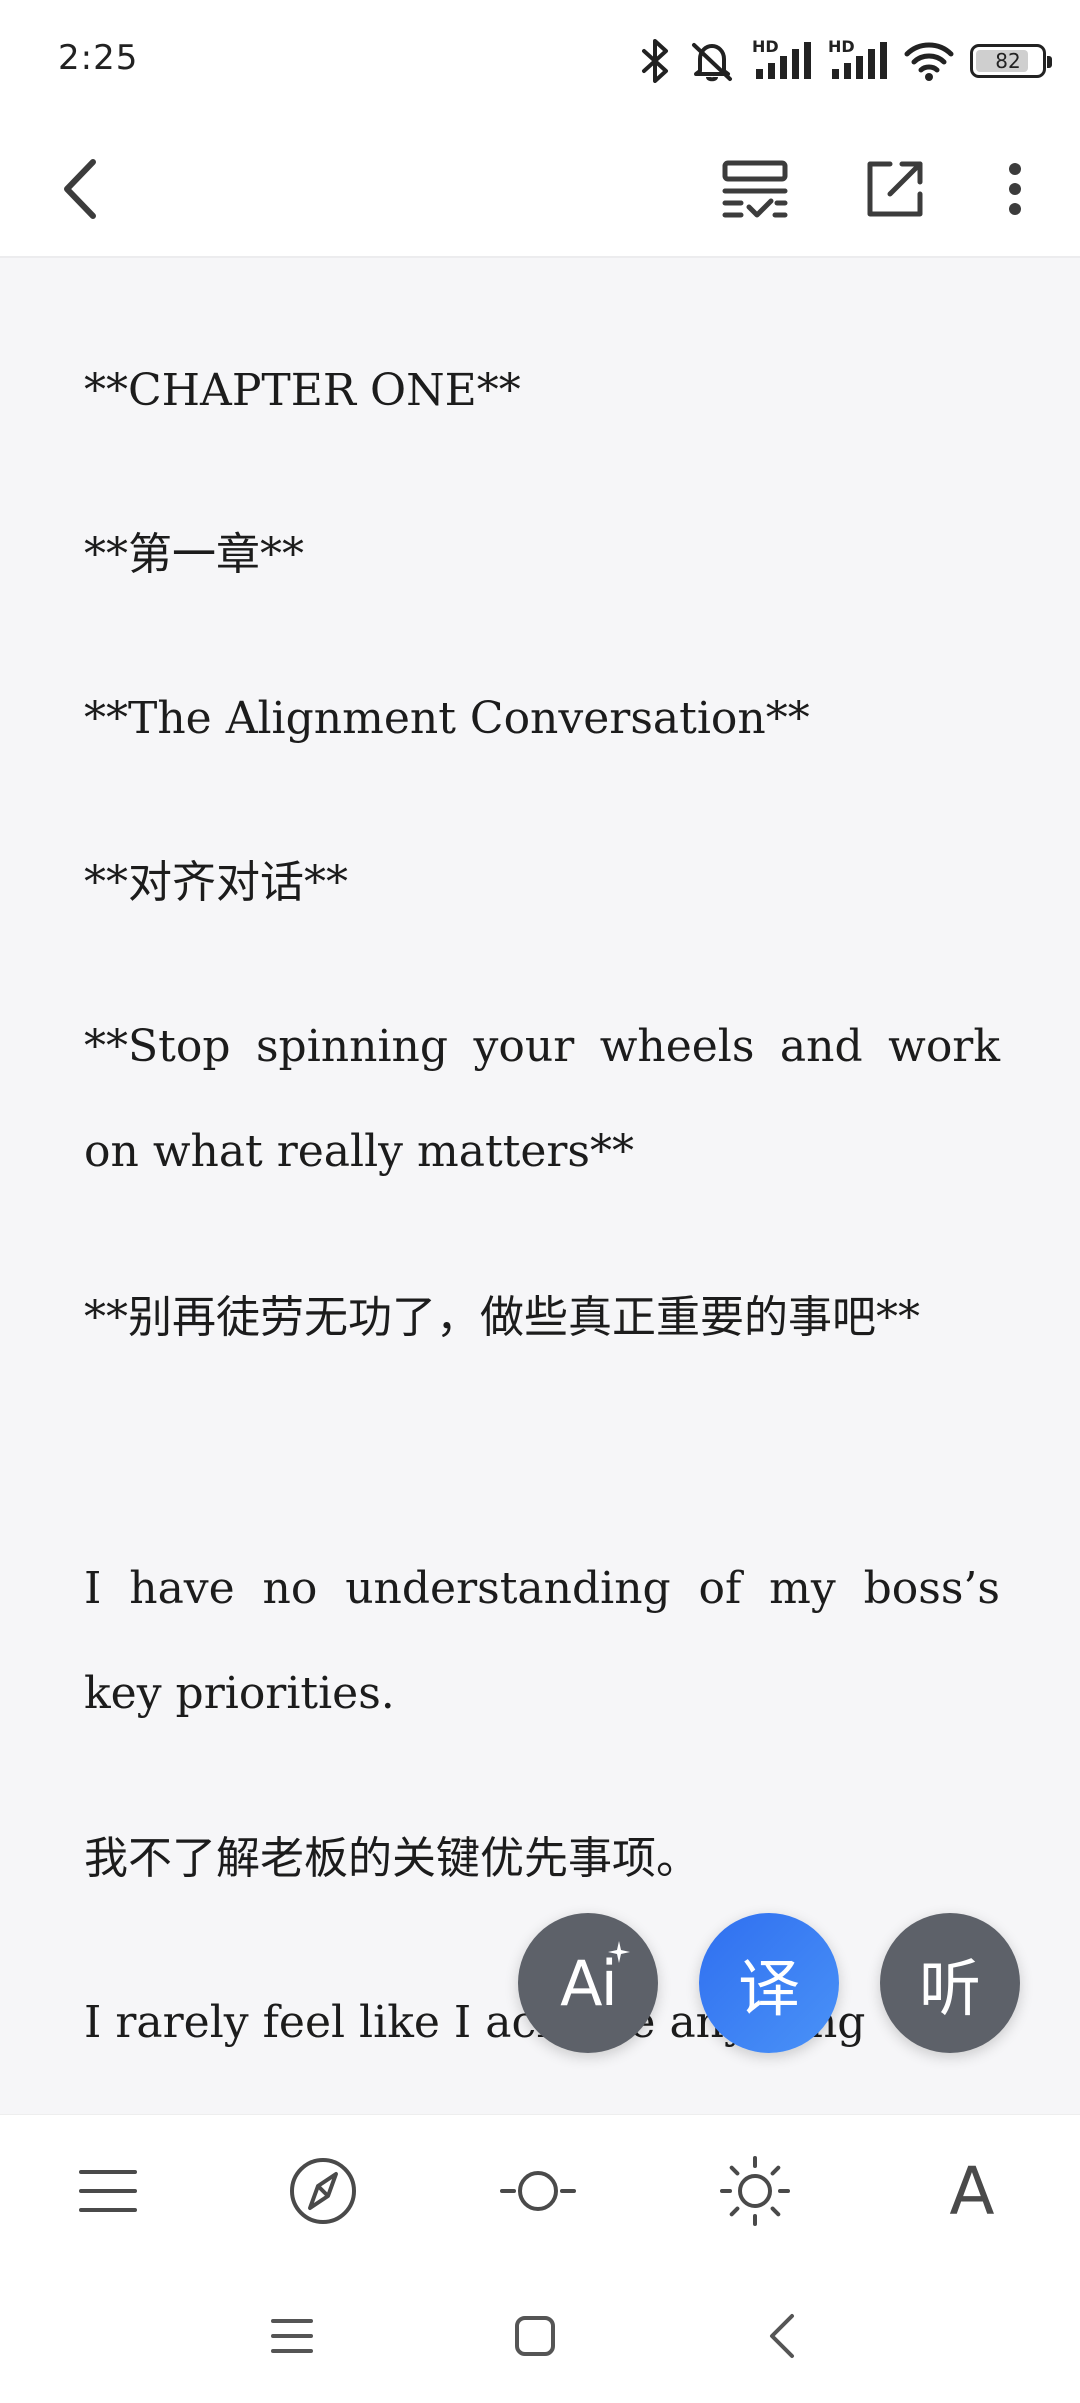 This screenshot has height=2403, width=1080. I want to click on signal-hd-icon-1: HD, so click(782, 60).